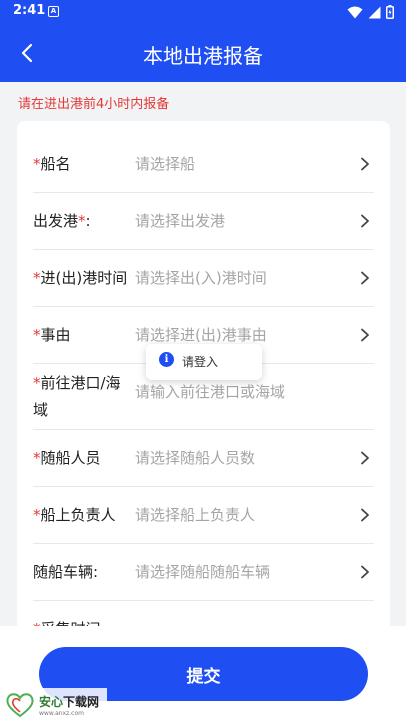 The image size is (406, 723). What do you see at coordinates (66, 572) in the screenshot?
I see `vehicle-label: 随船车辆:` at bounding box center [66, 572].